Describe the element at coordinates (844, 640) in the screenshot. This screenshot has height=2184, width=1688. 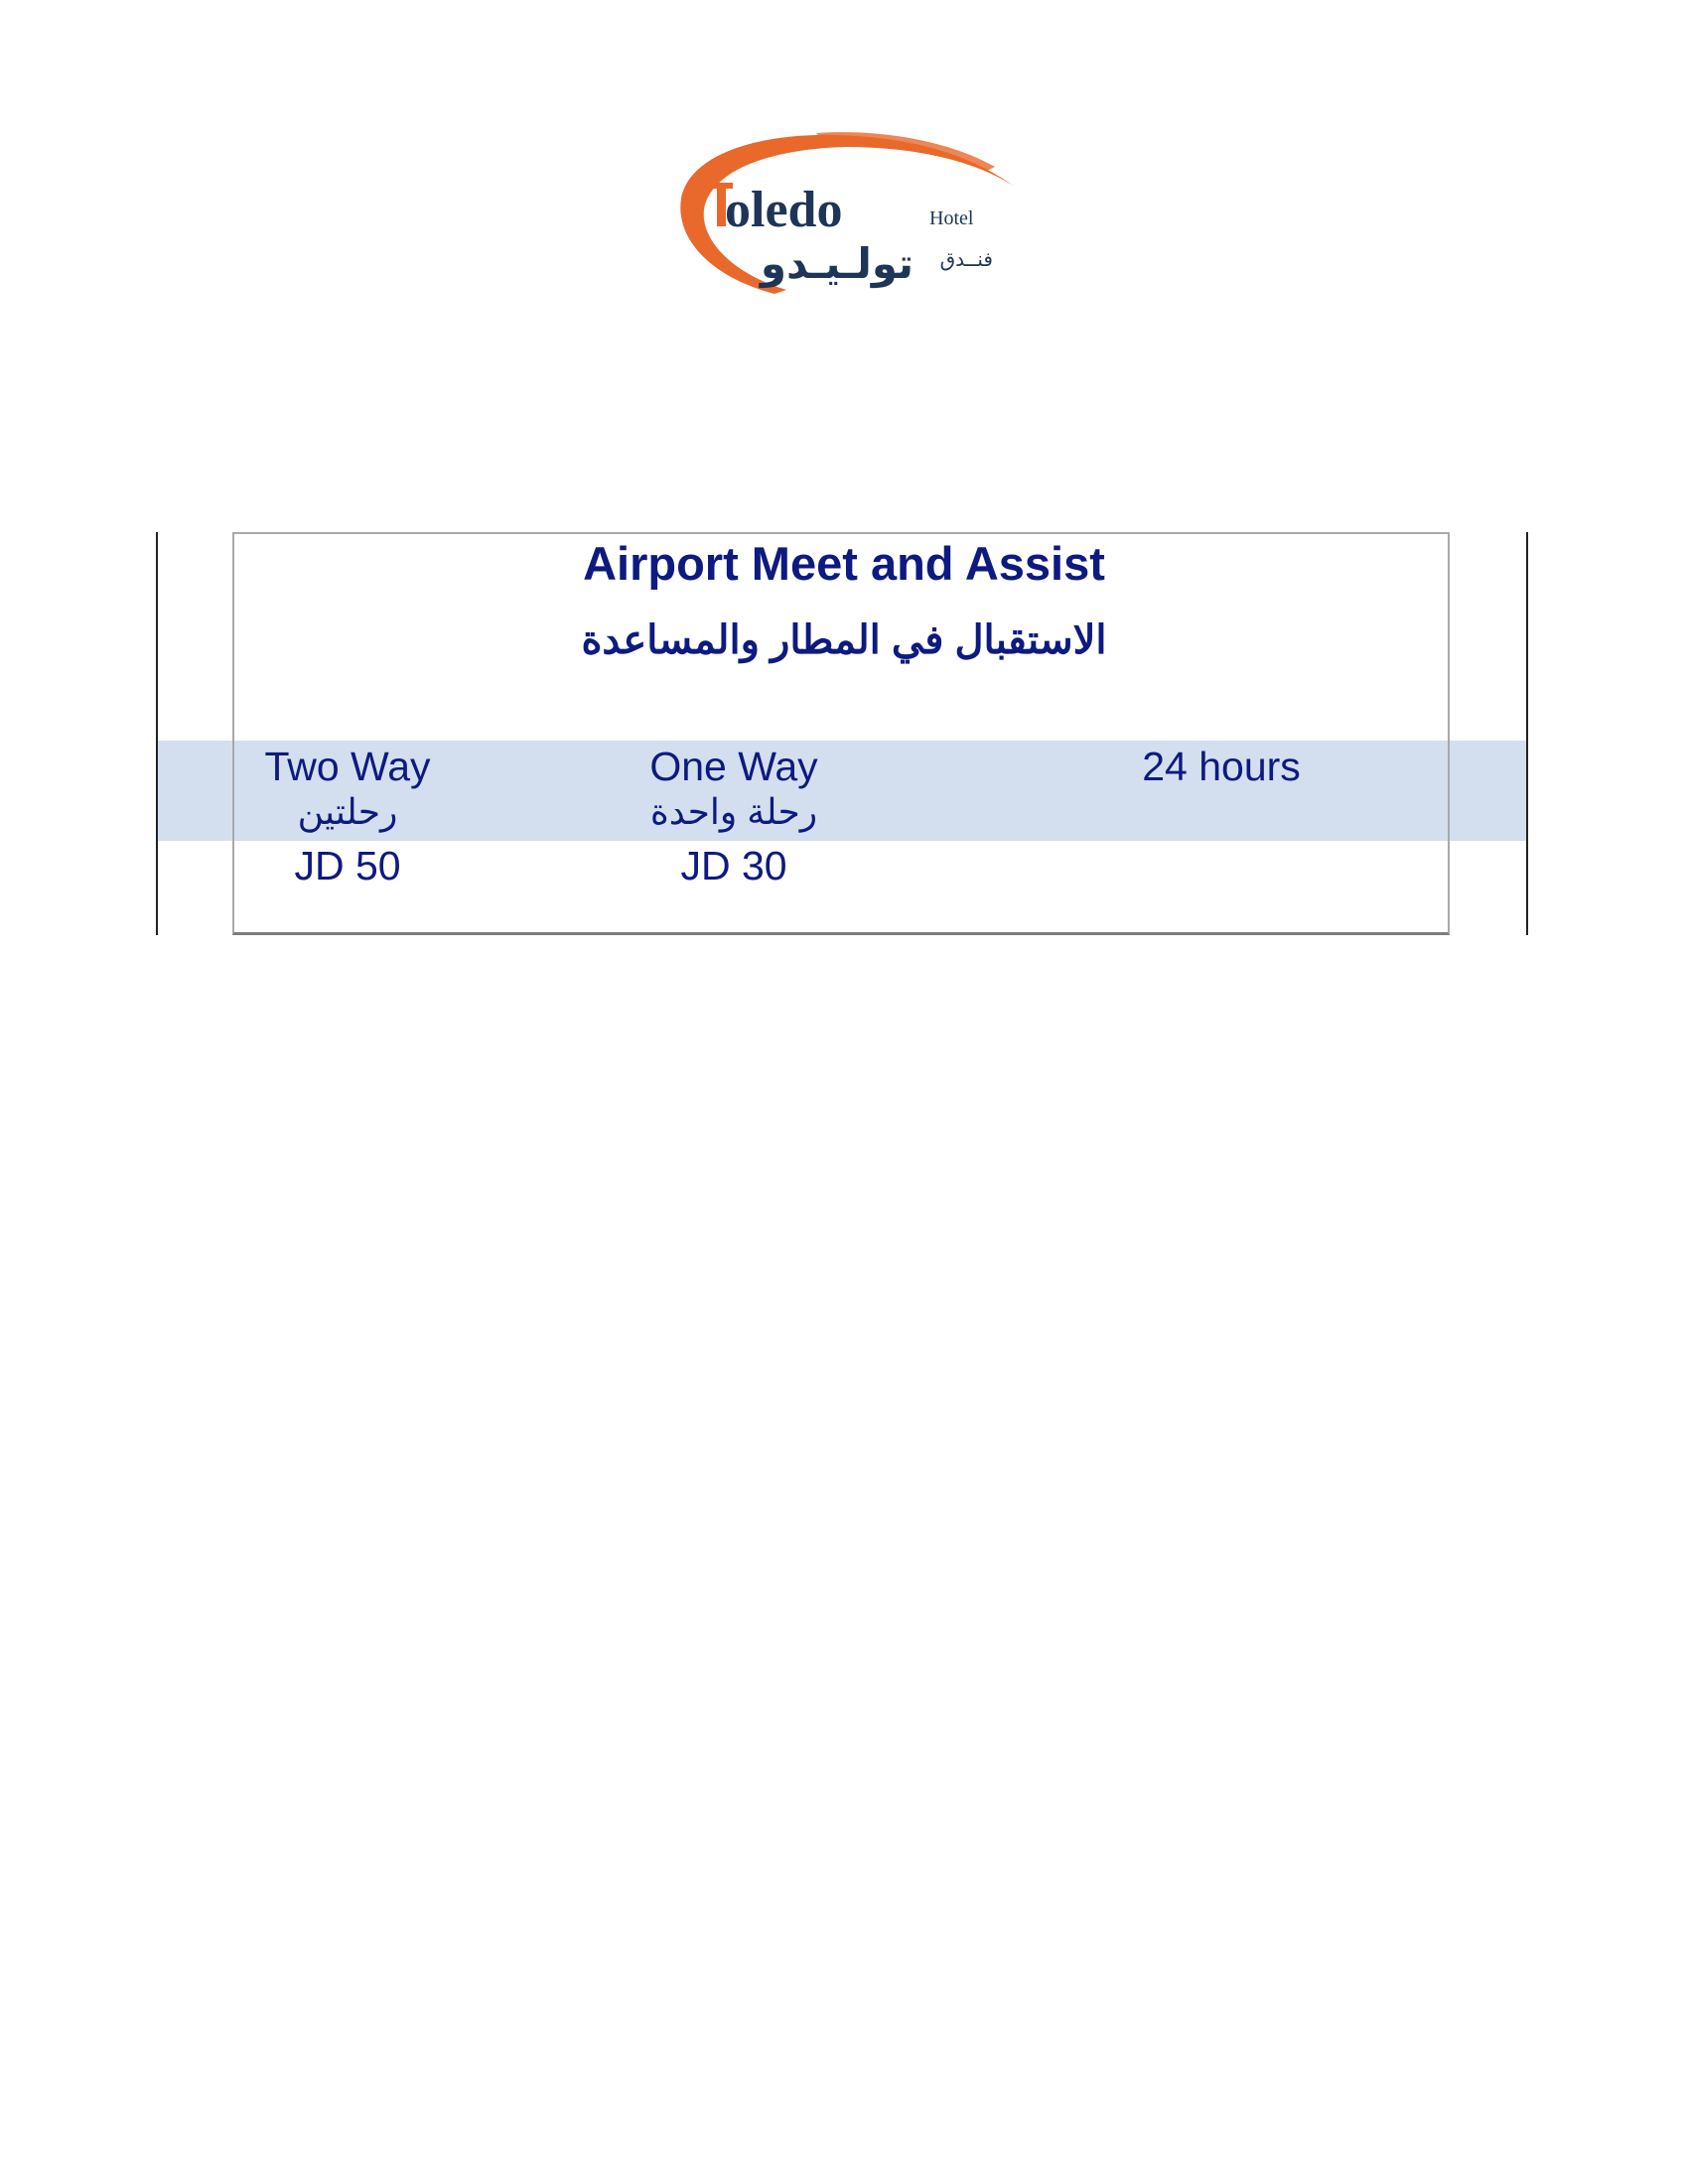
I see `title-arabic: الاستقبال في المطار والمساعدة` at that location.